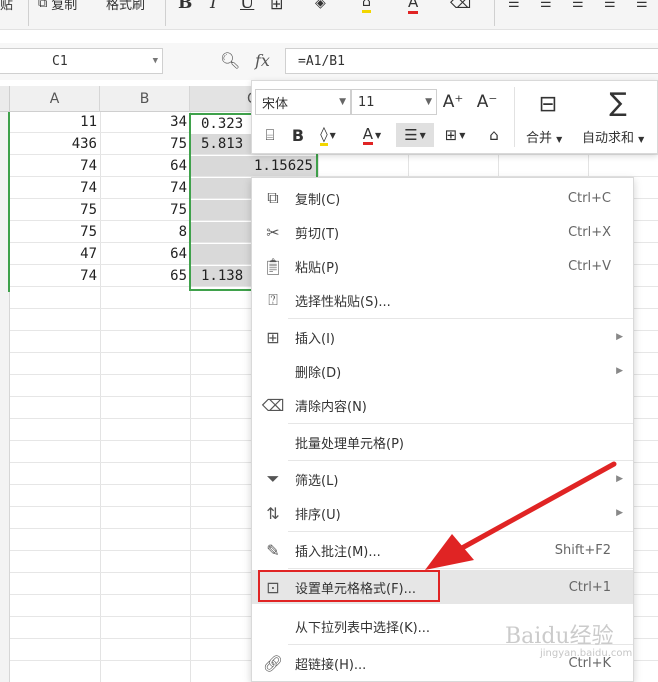 The image size is (658, 682). Describe the element at coordinates (589, 587) in the screenshot. I see `menu-item-shortcut: Ctrl+1` at that location.